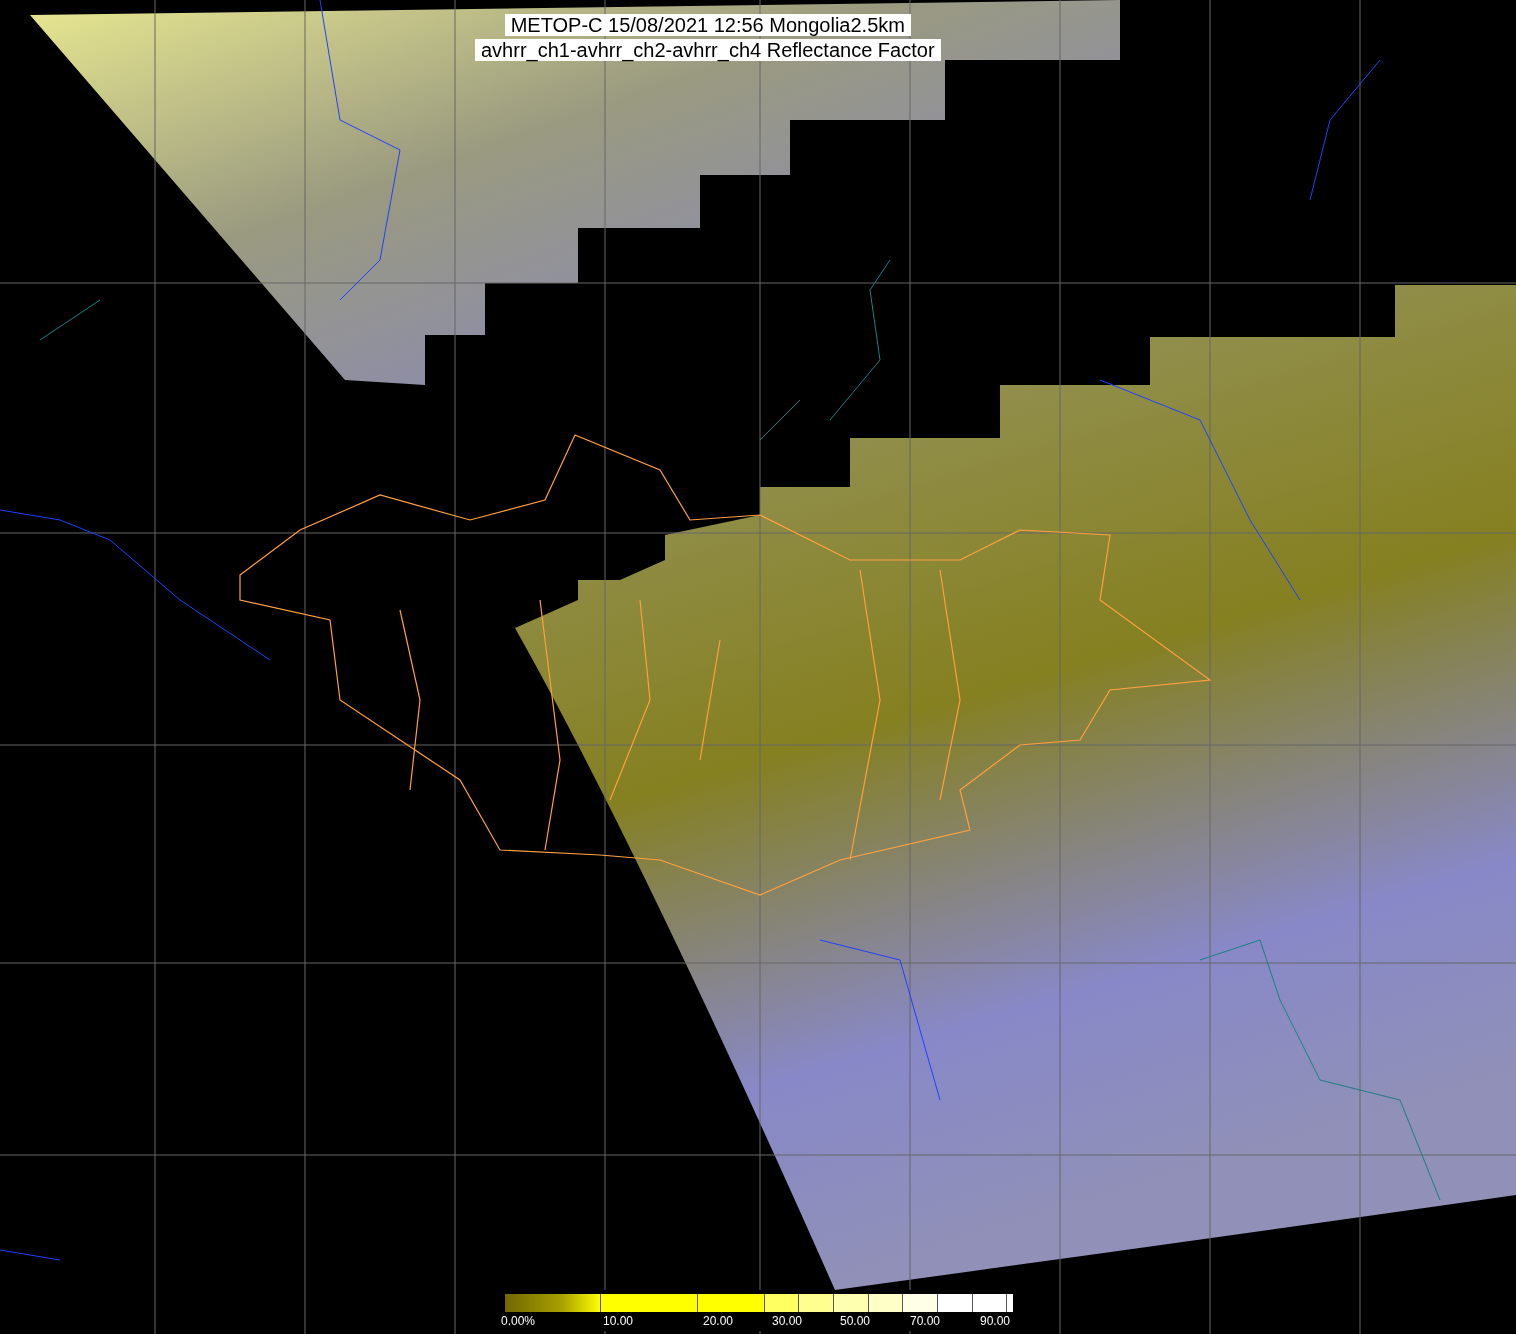 This screenshot has width=1516, height=1334. Describe the element at coordinates (519, 1321) in the screenshot. I see `scale-label: 0.00%` at that location.